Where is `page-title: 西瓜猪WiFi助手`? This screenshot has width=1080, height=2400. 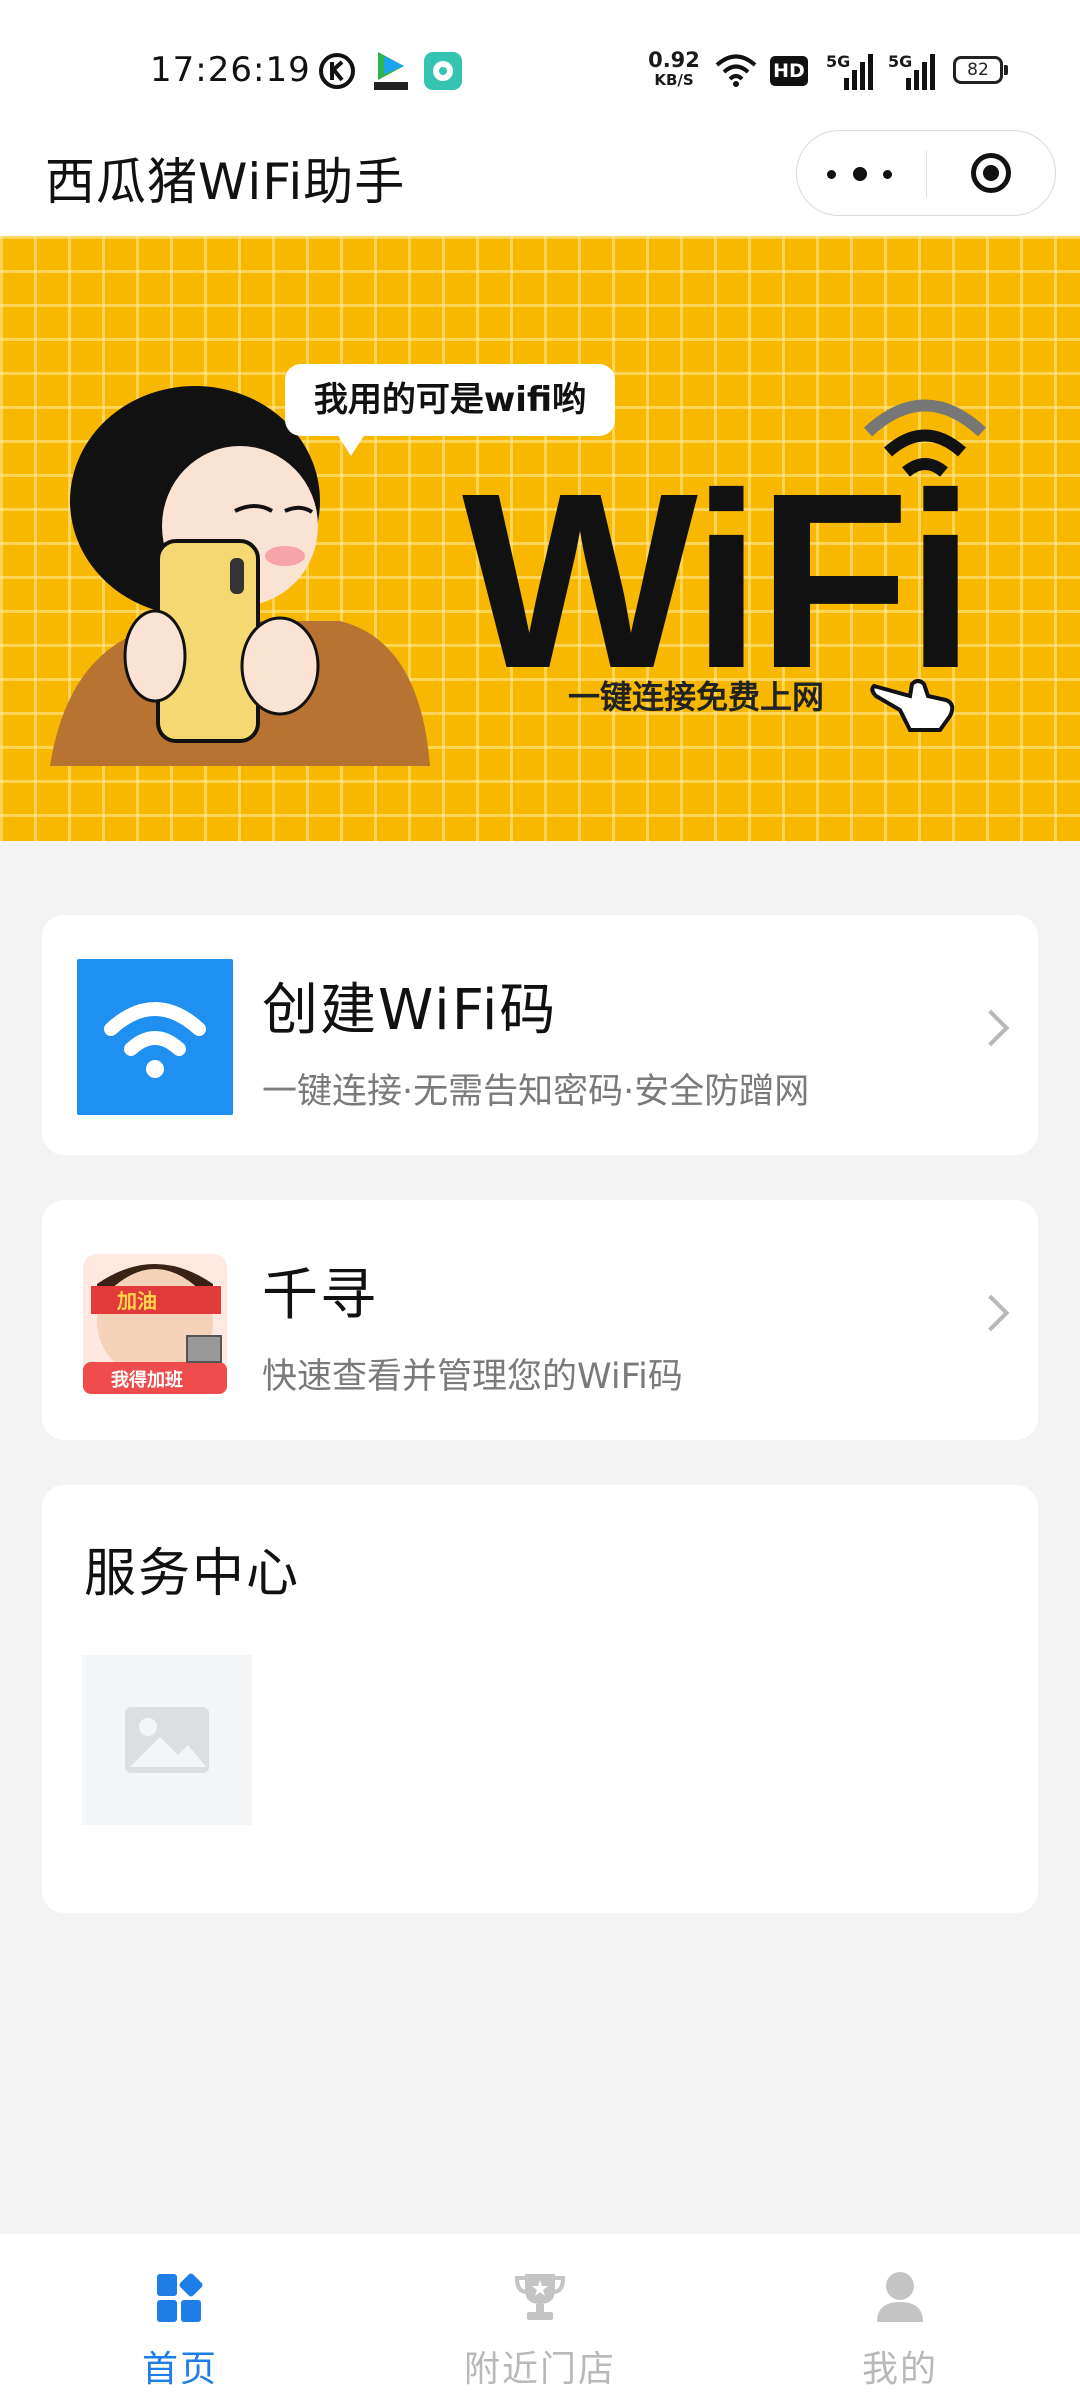 page-title: 西瓜猪WiFi助手 is located at coordinates (225, 182).